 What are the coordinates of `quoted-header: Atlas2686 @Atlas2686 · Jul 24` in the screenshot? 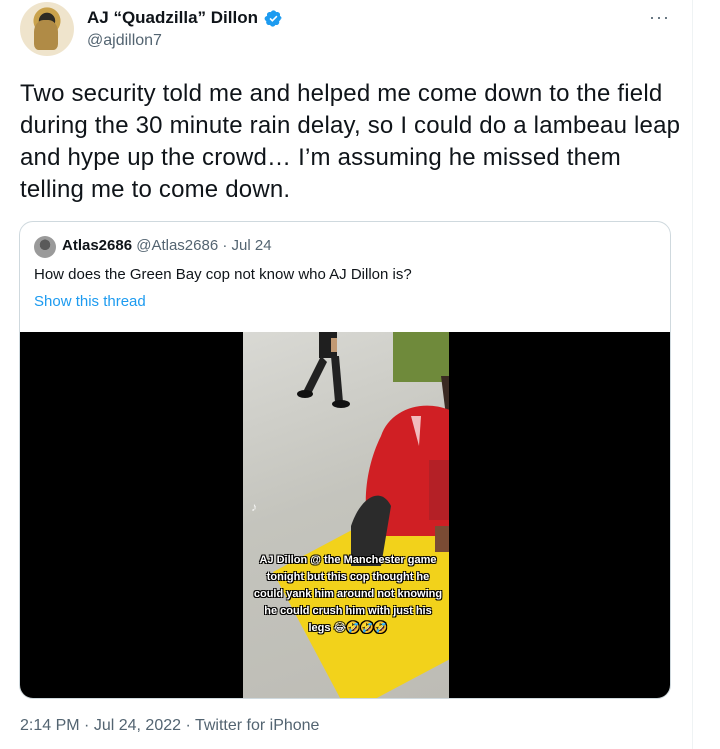 It's located at (167, 245).